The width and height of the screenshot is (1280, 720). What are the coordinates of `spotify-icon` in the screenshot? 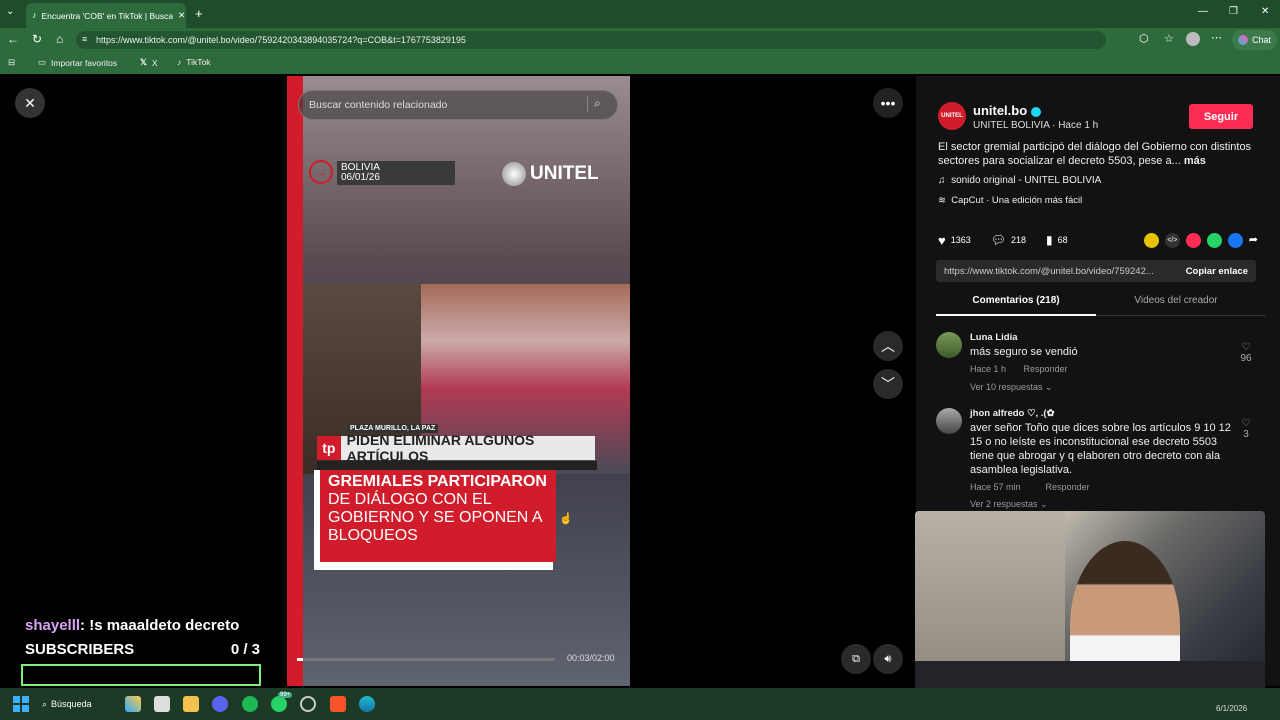 It's located at (250, 704).